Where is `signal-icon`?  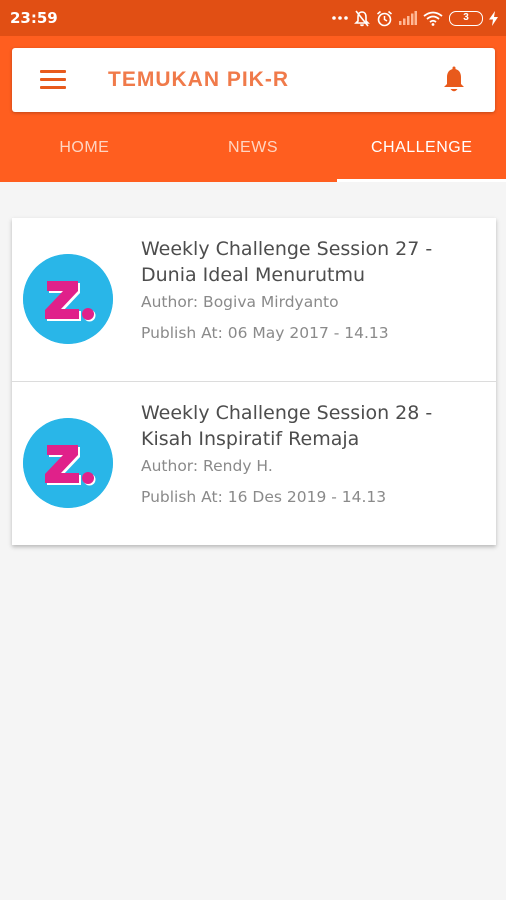 signal-icon is located at coordinates (408, 18).